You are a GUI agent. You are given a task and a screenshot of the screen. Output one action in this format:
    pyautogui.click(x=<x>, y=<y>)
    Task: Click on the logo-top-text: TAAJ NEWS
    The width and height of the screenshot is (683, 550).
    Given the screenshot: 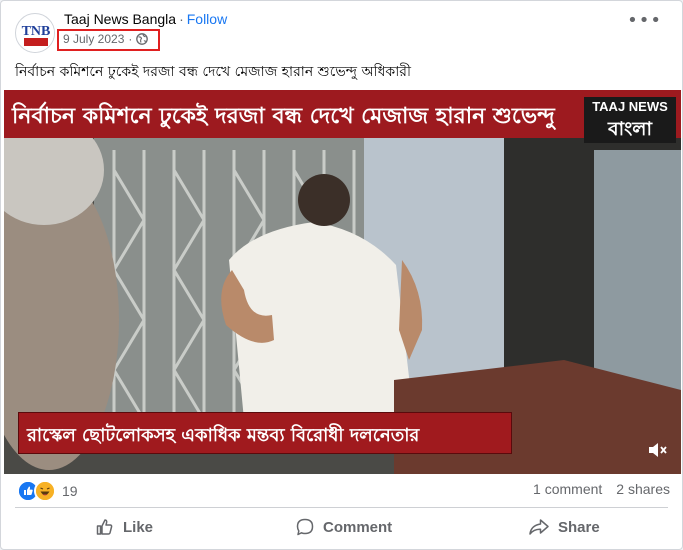 What is the action you would take?
    pyautogui.click(x=630, y=106)
    